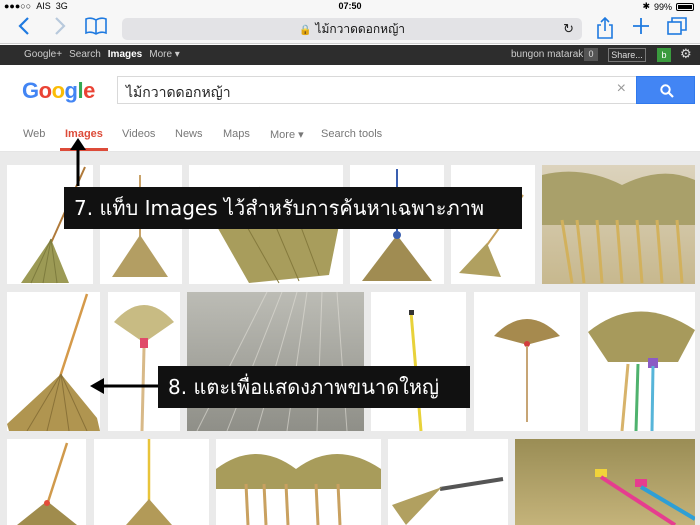 This screenshot has height=525, width=700. Describe the element at coordinates (293, 208) in the screenshot. I see `annotation-step-7: 7. แท็บ Images ไว้สำหรับการค้นหาเฉพาะภาพ` at that location.